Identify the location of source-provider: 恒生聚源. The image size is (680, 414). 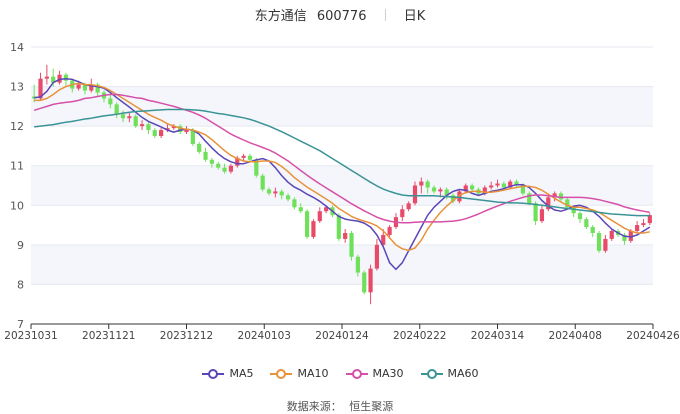
(371, 406).